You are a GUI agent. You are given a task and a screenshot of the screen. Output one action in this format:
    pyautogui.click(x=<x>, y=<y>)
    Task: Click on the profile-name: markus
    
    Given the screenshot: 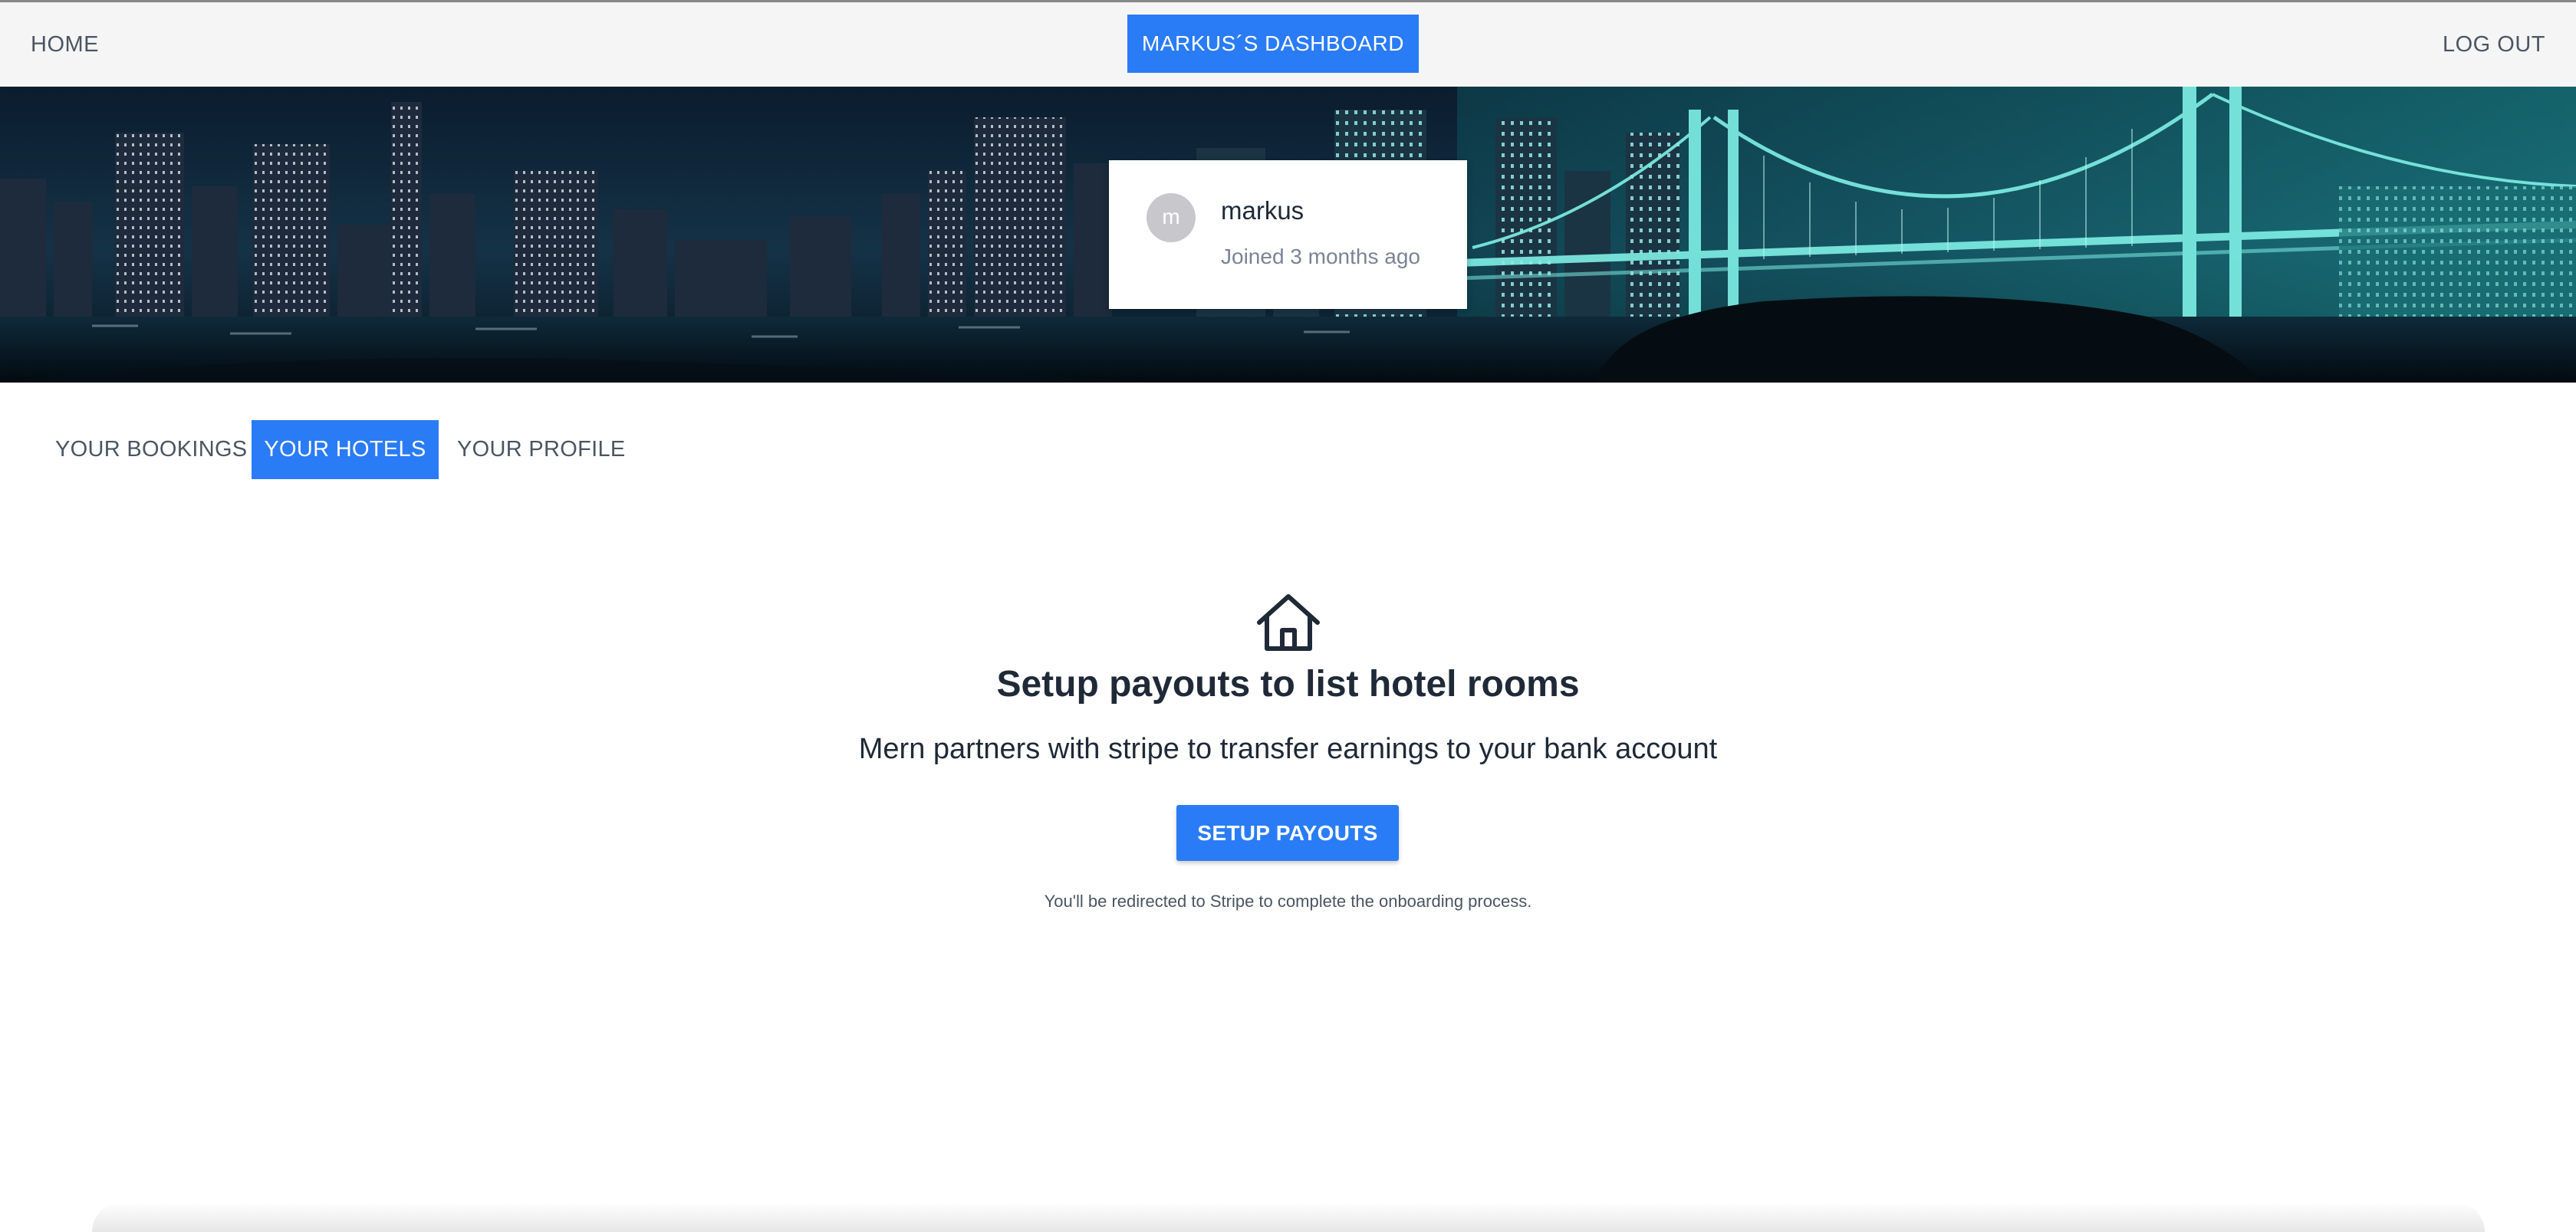 What is the action you would take?
    pyautogui.click(x=1262, y=210)
    